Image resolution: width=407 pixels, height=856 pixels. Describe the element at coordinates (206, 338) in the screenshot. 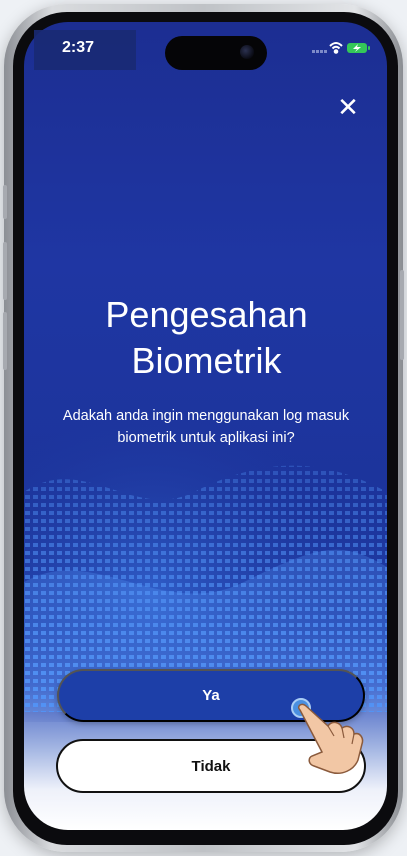

I see `page-title: Pengesahan Biometrik` at that location.